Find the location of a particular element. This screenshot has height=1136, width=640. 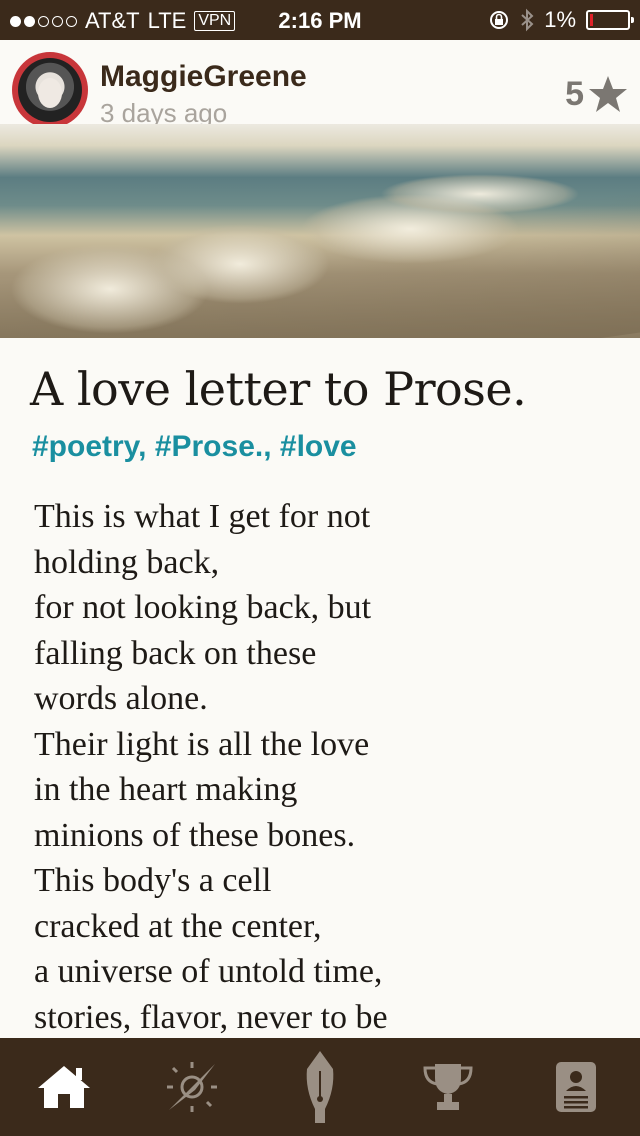

poem-line: a universe of untold time, is located at coordinates (208, 971).